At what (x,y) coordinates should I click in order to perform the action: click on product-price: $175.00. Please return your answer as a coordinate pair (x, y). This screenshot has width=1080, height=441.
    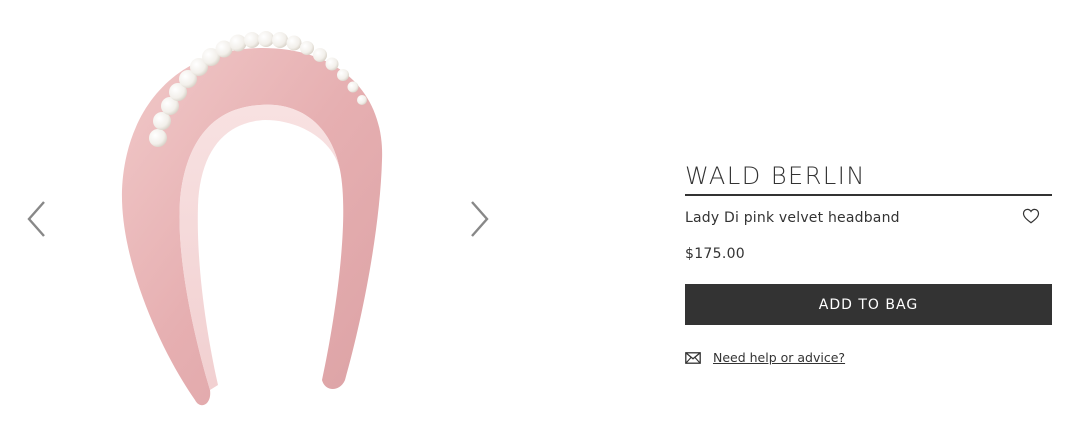
    Looking at the image, I should click on (715, 254).